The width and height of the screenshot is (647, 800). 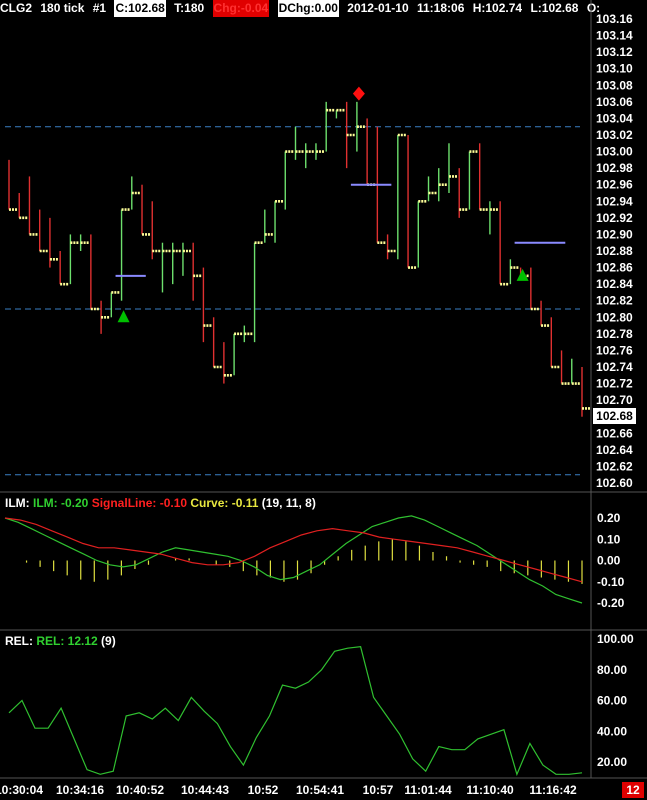 What do you see at coordinates (614, 450) in the screenshot?
I see `price-tick-label: 102.64` at bounding box center [614, 450].